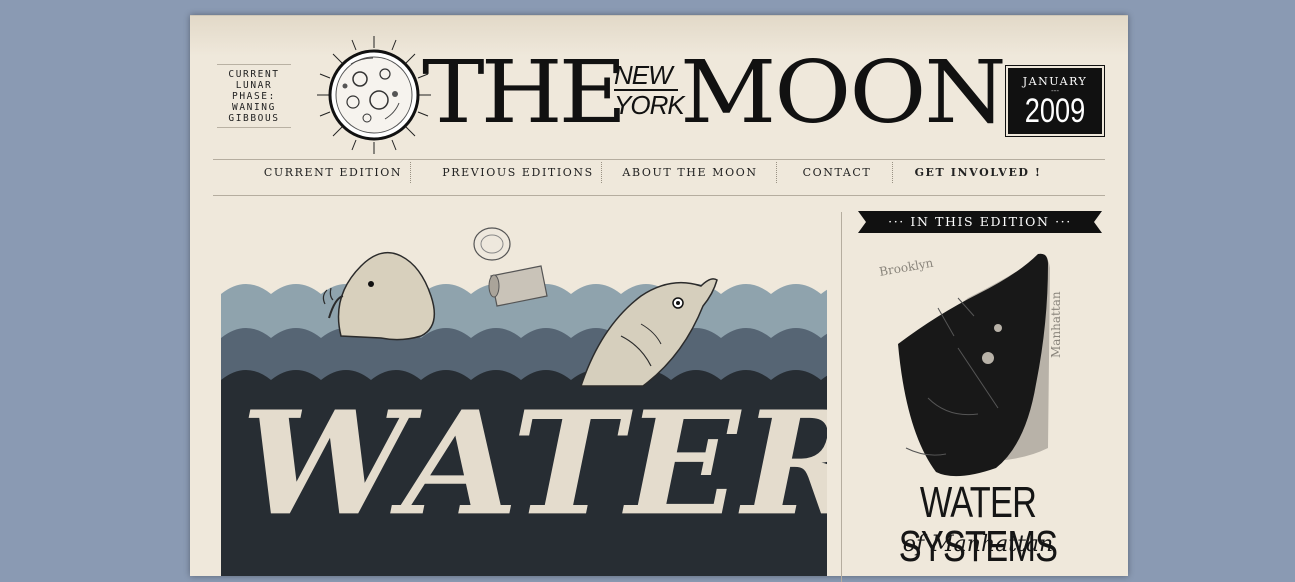 The width and height of the screenshot is (1295, 582). Describe the element at coordinates (978, 544) in the screenshot. I see `feature-subtitle: of Manhattan` at that location.